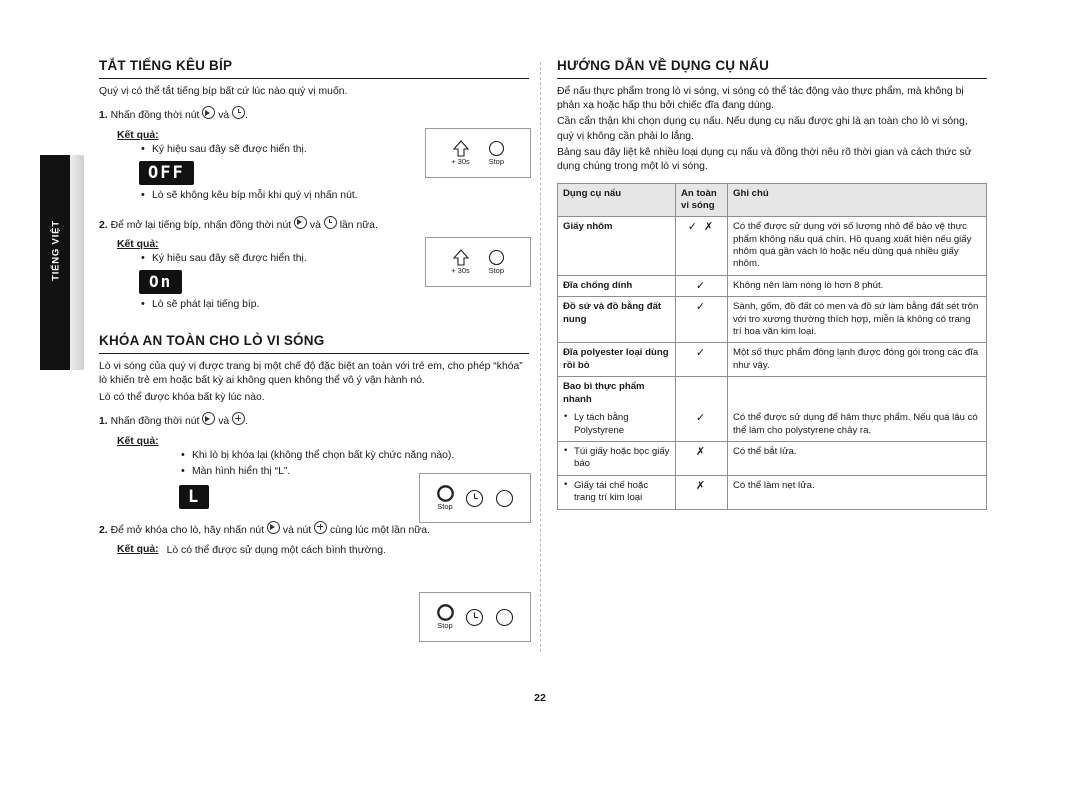 Image resolution: width=1080 pixels, height=789 pixels. What do you see at coordinates (616, 360) in the screenshot?
I see `cell-name: Đĩa polyester loại dùng rồi bỏ` at bounding box center [616, 360].